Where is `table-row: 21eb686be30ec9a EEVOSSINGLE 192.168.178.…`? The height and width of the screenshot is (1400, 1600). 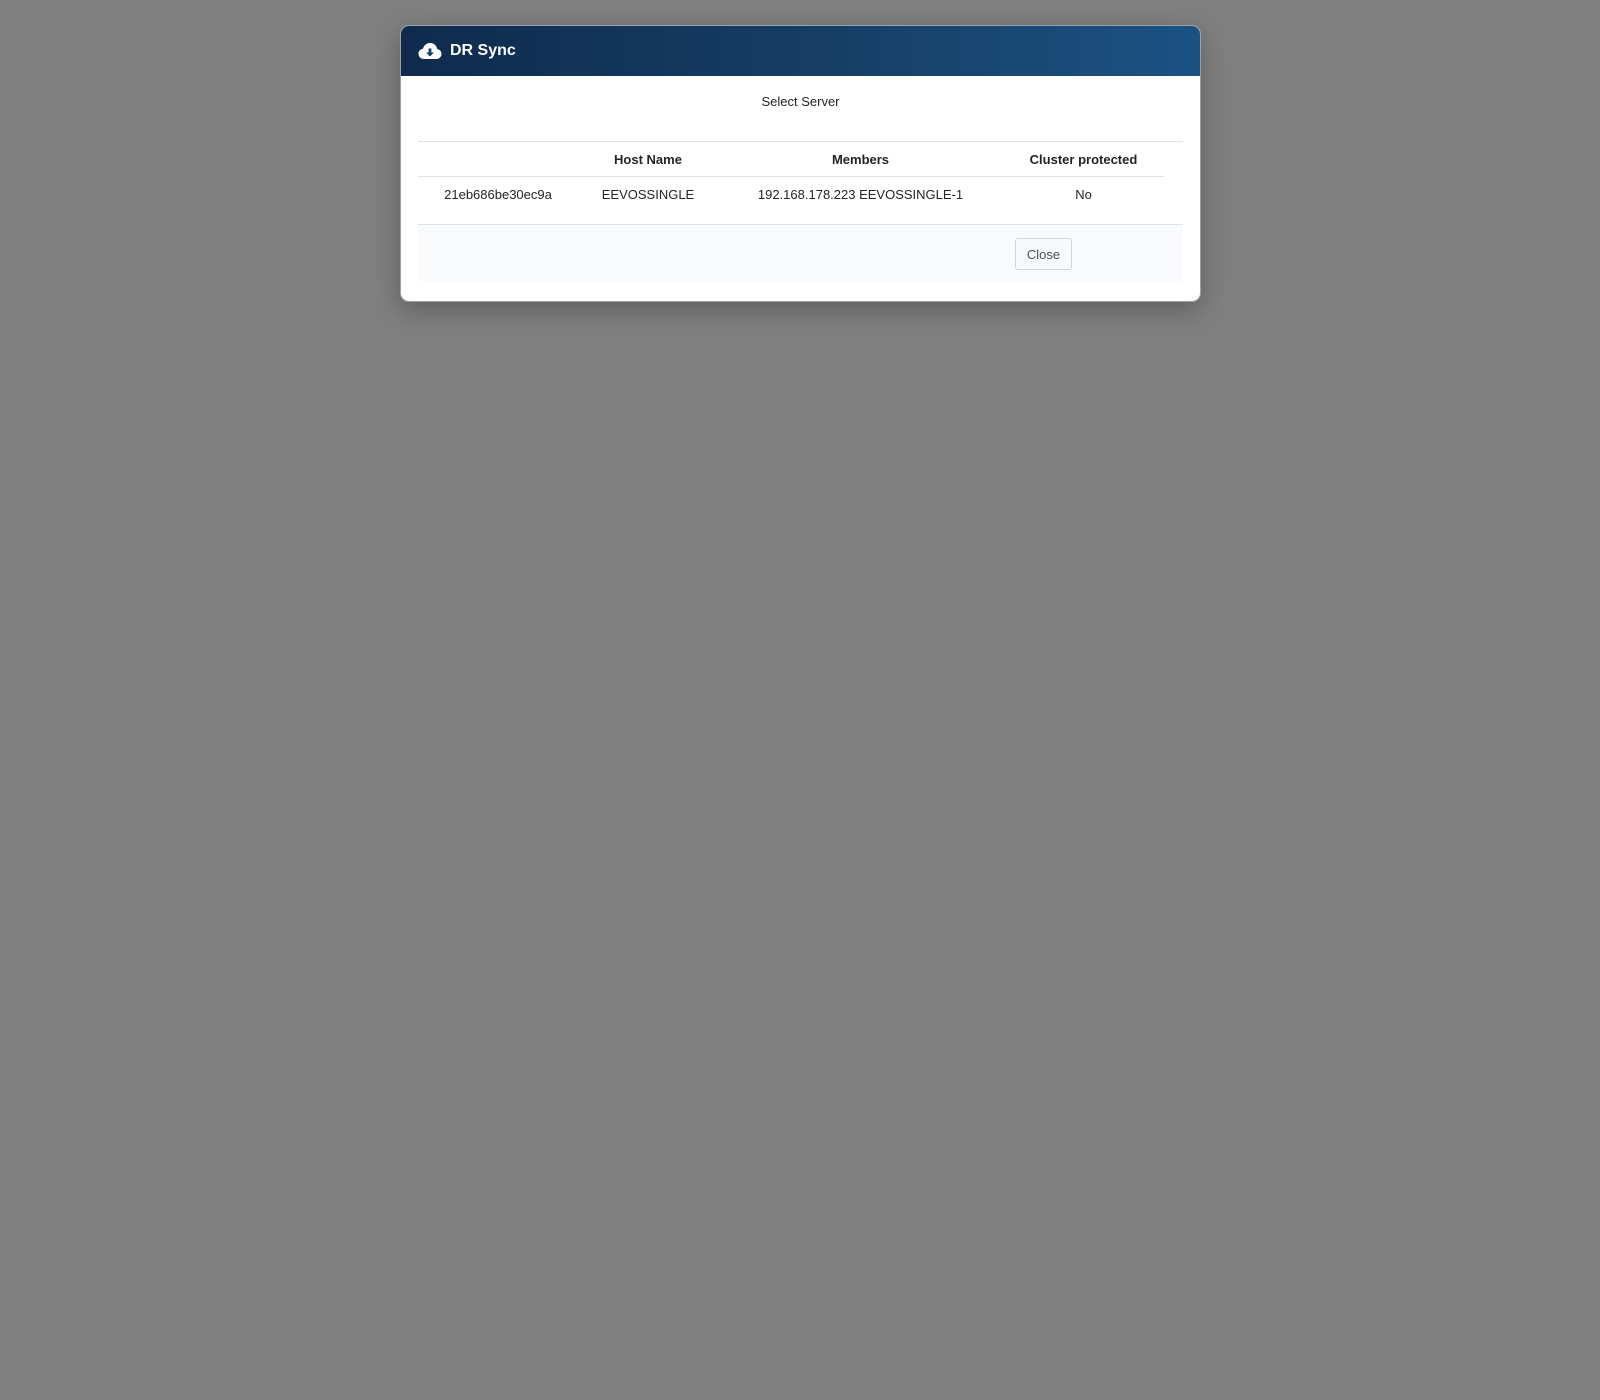
table-row: 21eb686be30ec9a EEVOSSINGLE 192.168.178.… is located at coordinates (791, 194).